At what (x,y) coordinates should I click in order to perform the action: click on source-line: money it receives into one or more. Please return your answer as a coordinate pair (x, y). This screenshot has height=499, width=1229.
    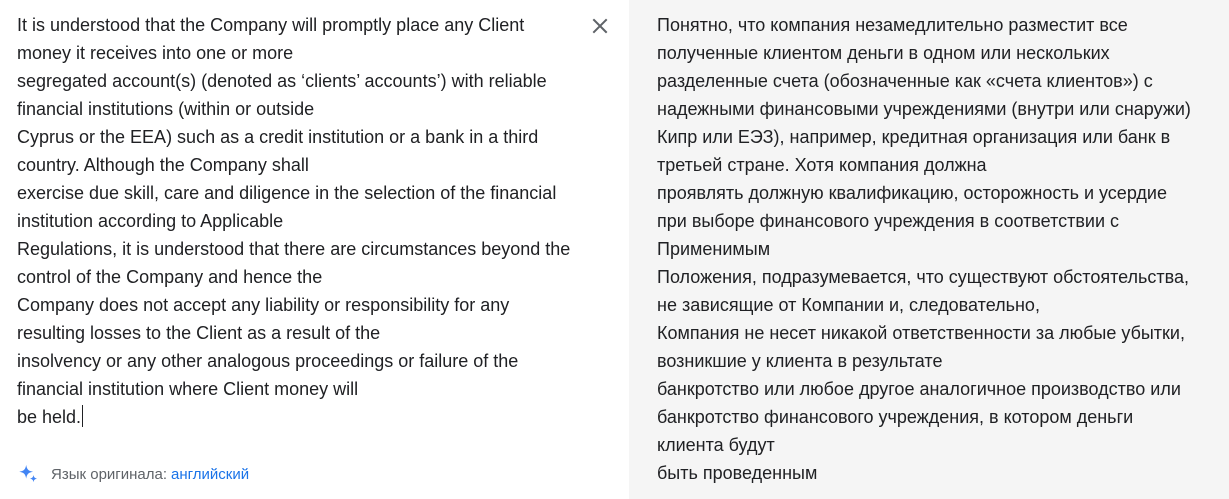
    Looking at the image, I should click on (155, 53).